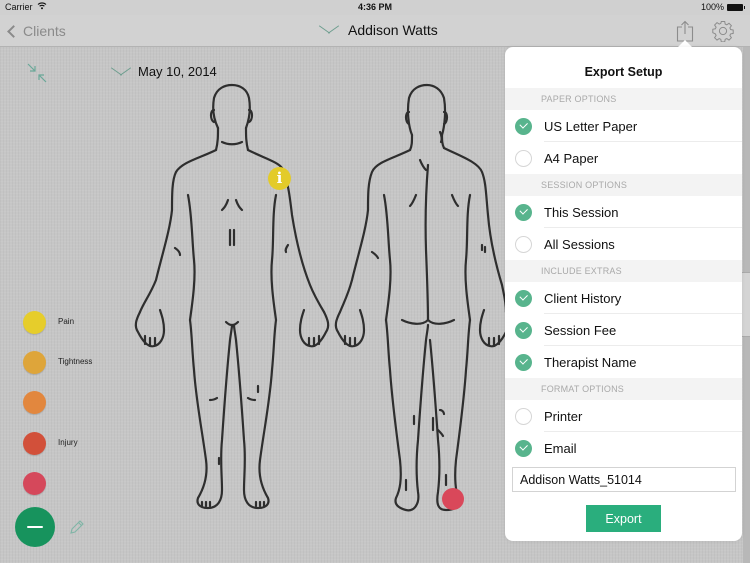 Image resolution: width=750 pixels, height=563 pixels. What do you see at coordinates (623, 99) in the screenshot?
I see `section-header: PAPER OPTIONS` at bounding box center [623, 99].